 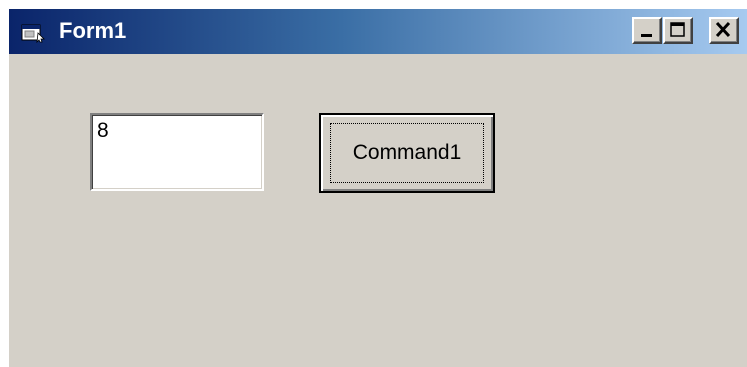 What do you see at coordinates (646, 35) in the screenshot?
I see `minimize-icon` at bounding box center [646, 35].